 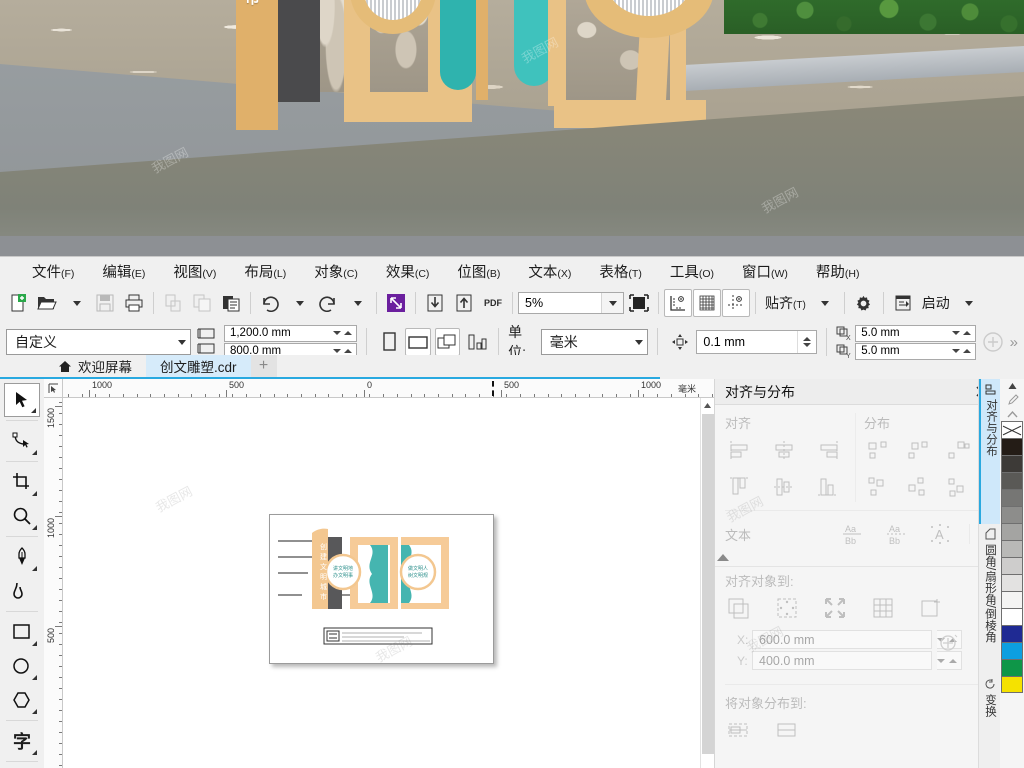 I want to click on copy-icon, so click(x=202, y=303).